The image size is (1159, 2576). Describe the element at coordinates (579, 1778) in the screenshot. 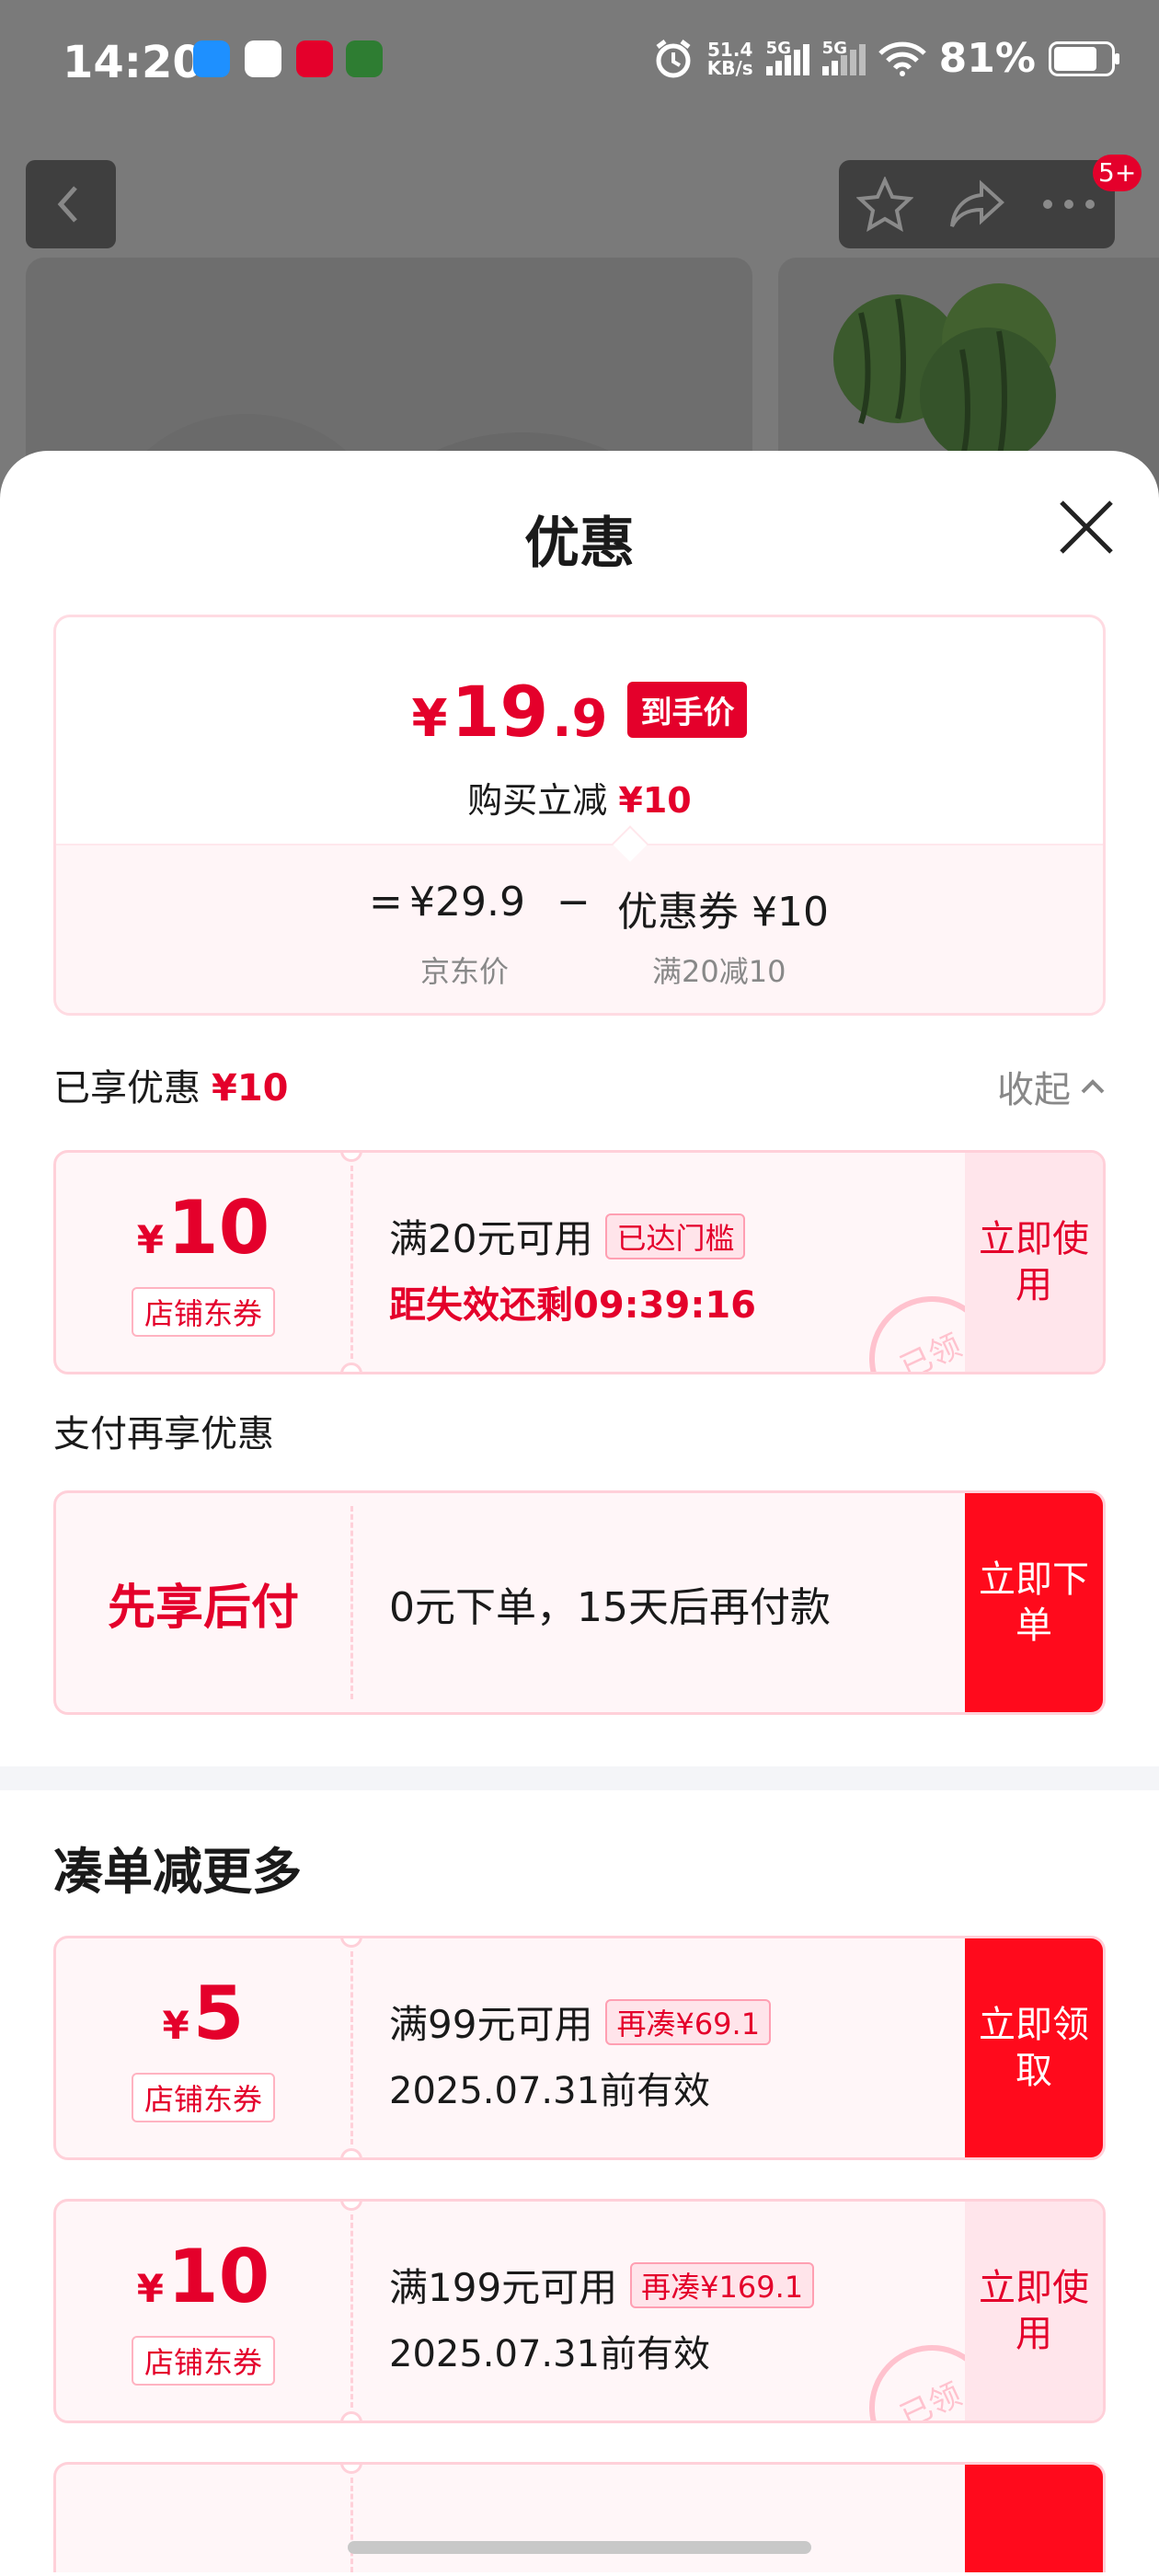

I see `section-divider` at that location.